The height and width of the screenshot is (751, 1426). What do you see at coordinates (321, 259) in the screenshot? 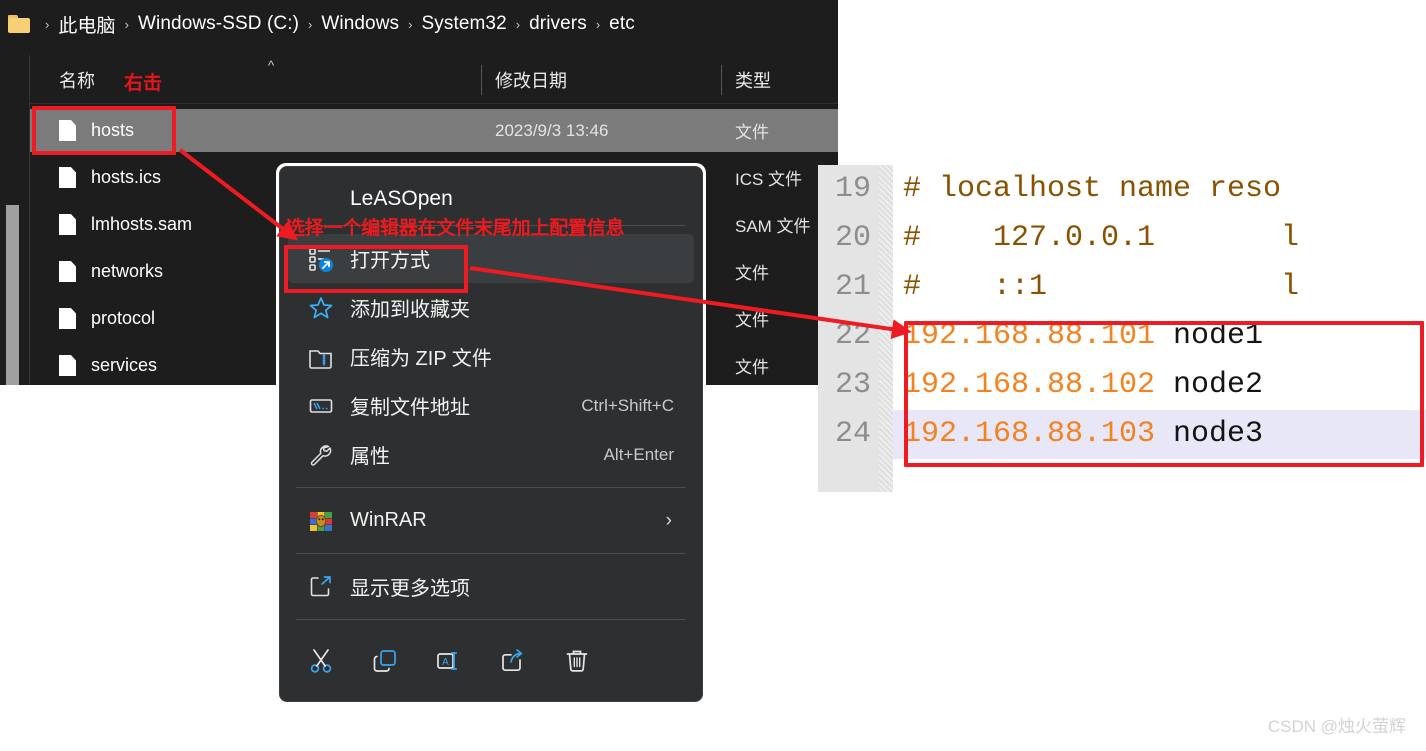
I see `open-with-icon` at bounding box center [321, 259].